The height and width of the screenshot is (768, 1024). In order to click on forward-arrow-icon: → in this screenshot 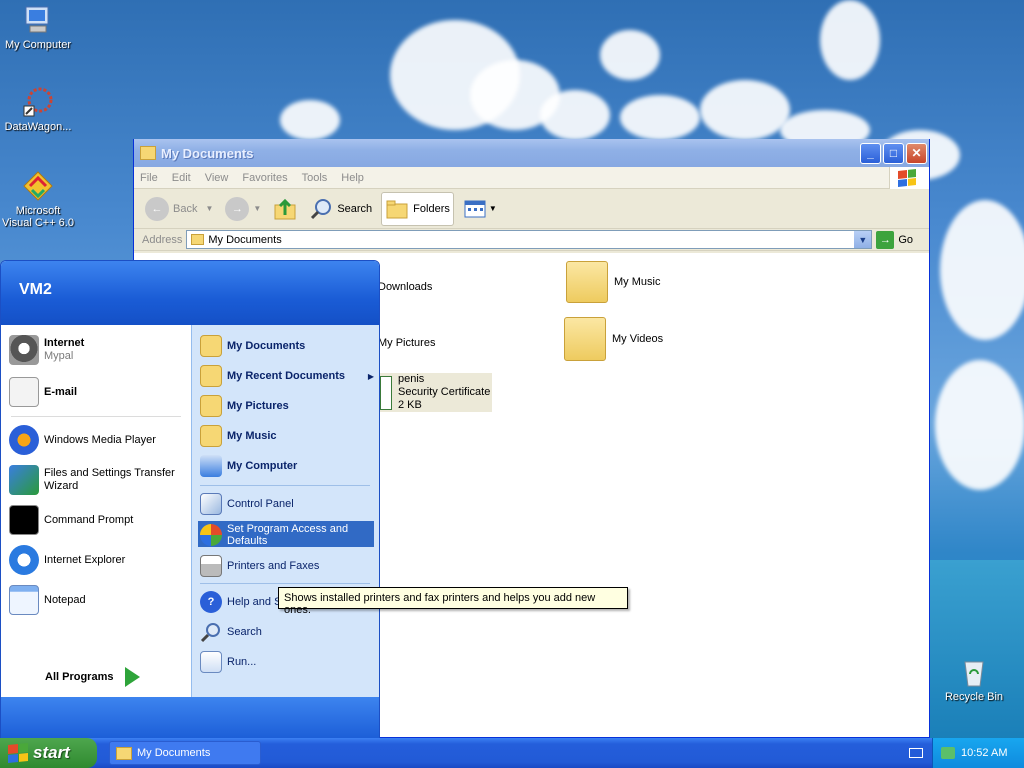, I will do `click(237, 208)`.